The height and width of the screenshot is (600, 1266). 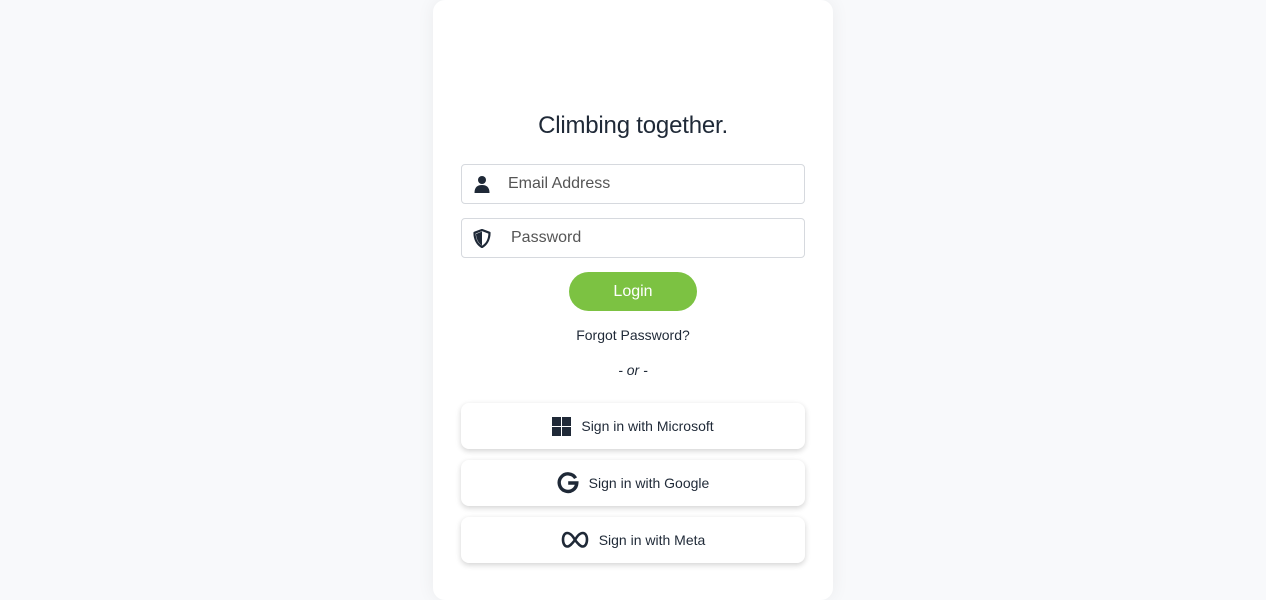 I want to click on sign-in-microsoft-button: Sign in with Microsoft, so click(x=633, y=426).